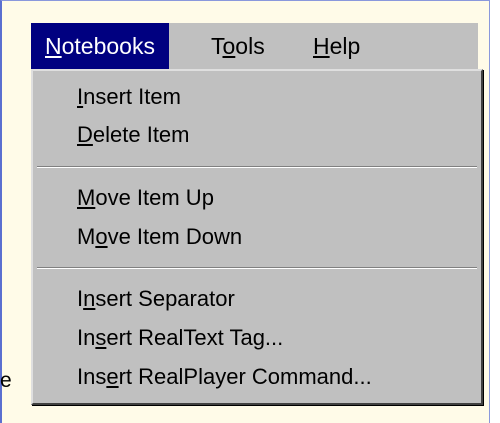 The height and width of the screenshot is (423, 500). What do you see at coordinates (101, 337) in the screenshot?
I see `menu-item-insert-realtext-tag-accelerator: s` at bounding box center [101, 337].